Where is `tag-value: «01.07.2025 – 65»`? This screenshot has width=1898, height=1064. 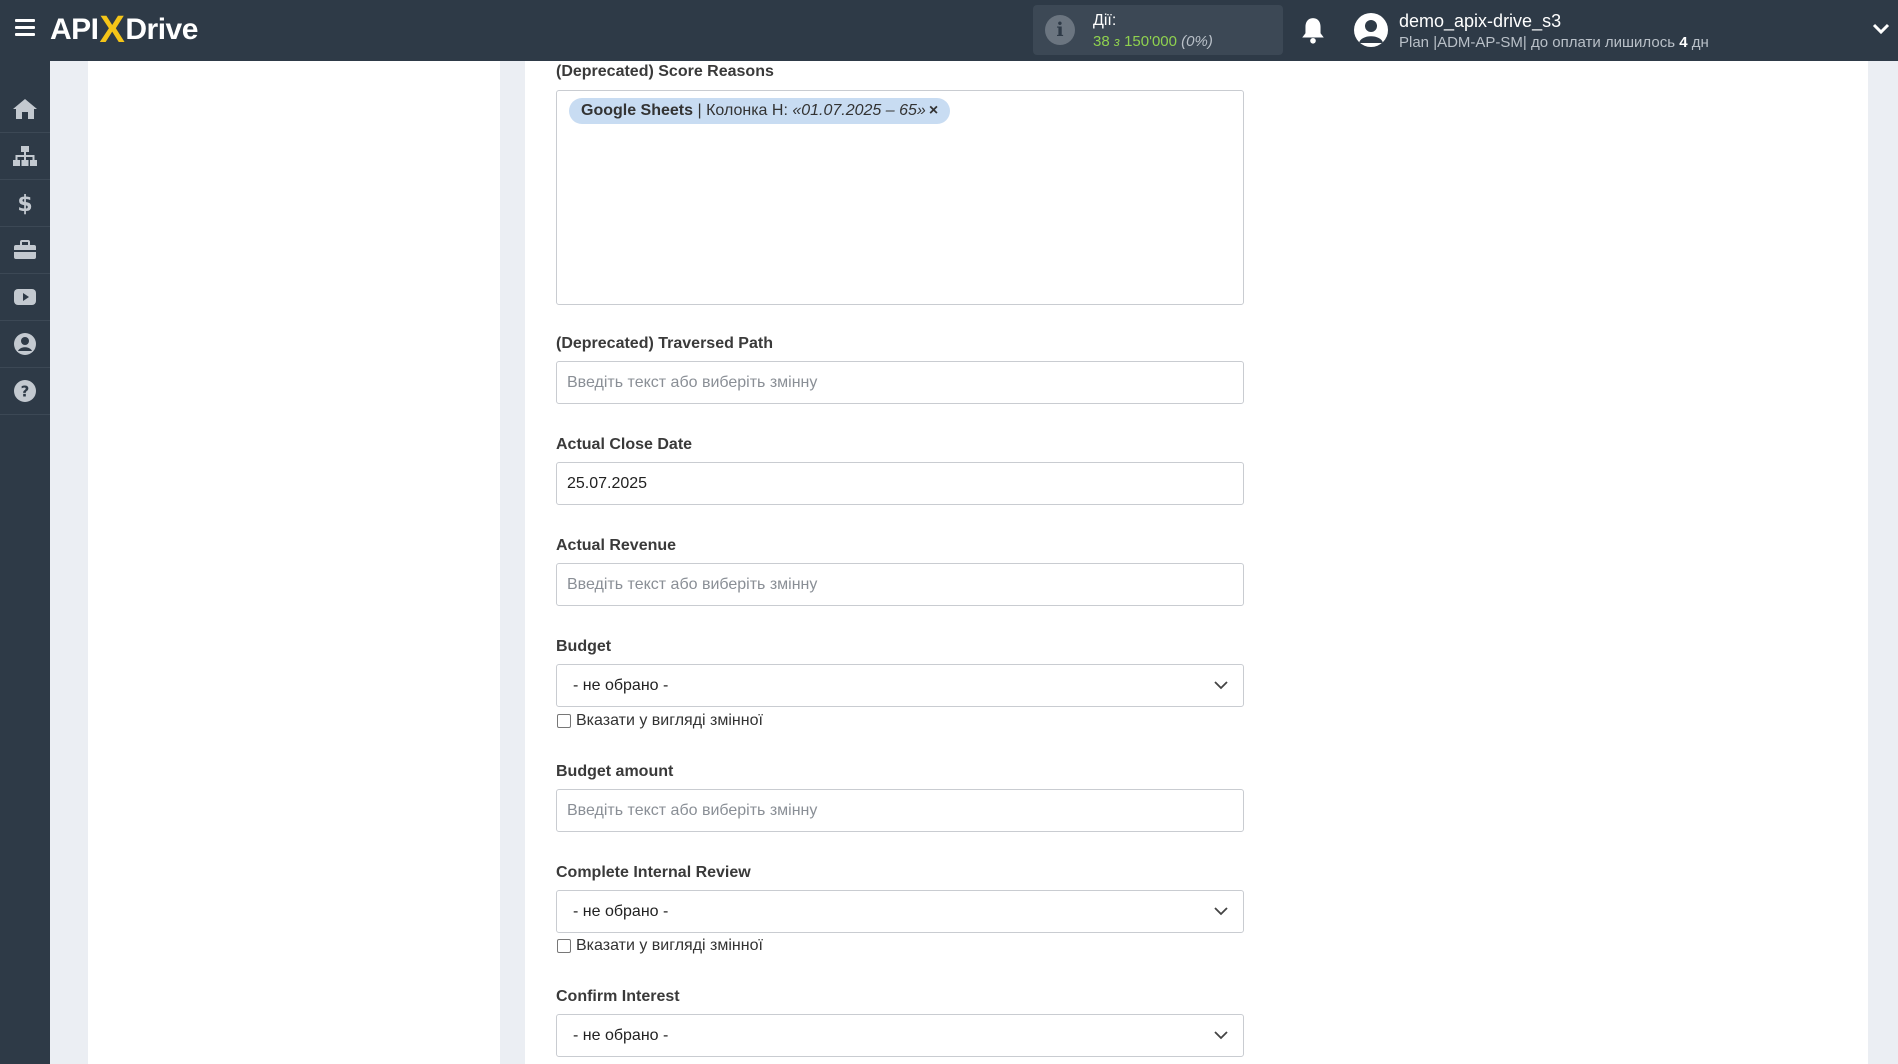
tag-value: «01.07.2025 – 65» is located at coordinates (859, 110).